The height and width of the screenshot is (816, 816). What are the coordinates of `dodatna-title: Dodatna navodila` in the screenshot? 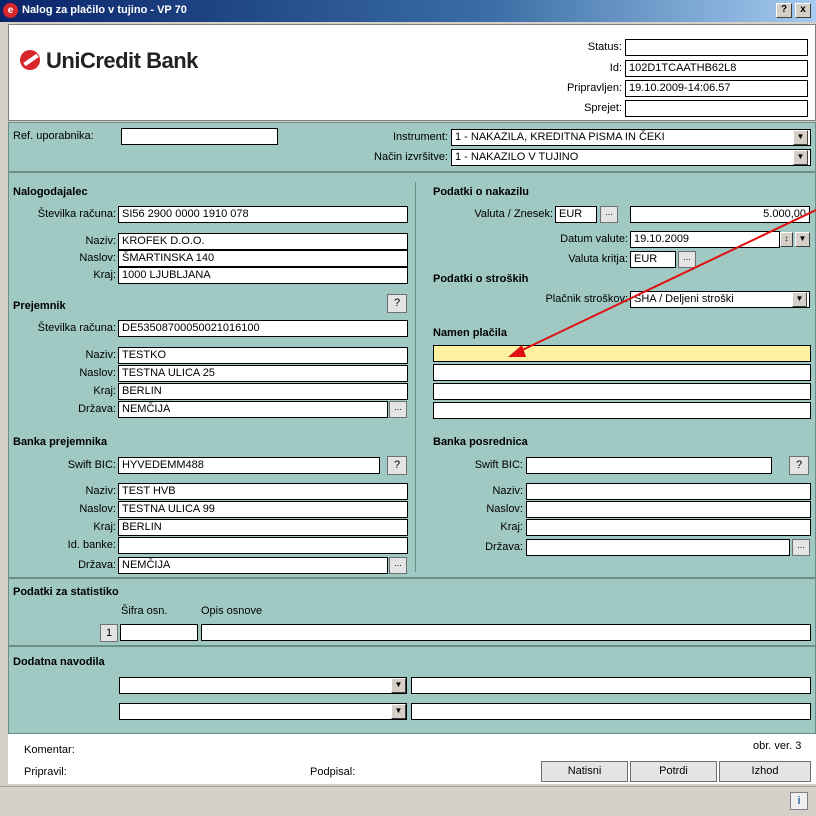 It's located at (59, 662).